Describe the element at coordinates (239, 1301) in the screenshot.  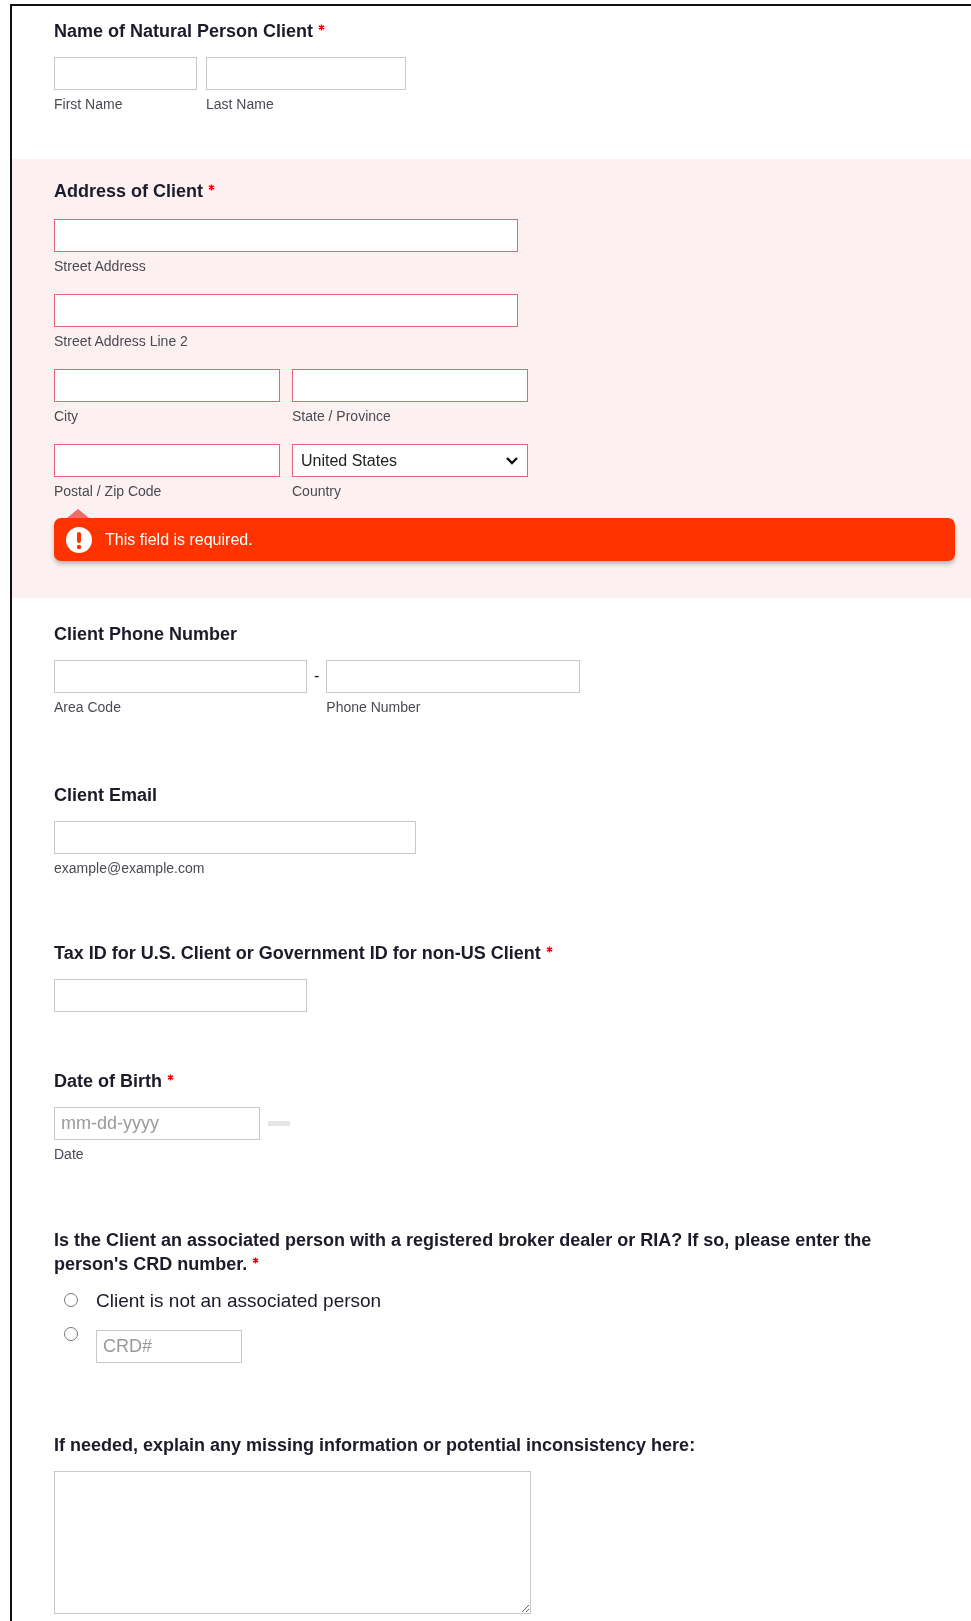
I see `option-label: Client is not an associated person` at that location.